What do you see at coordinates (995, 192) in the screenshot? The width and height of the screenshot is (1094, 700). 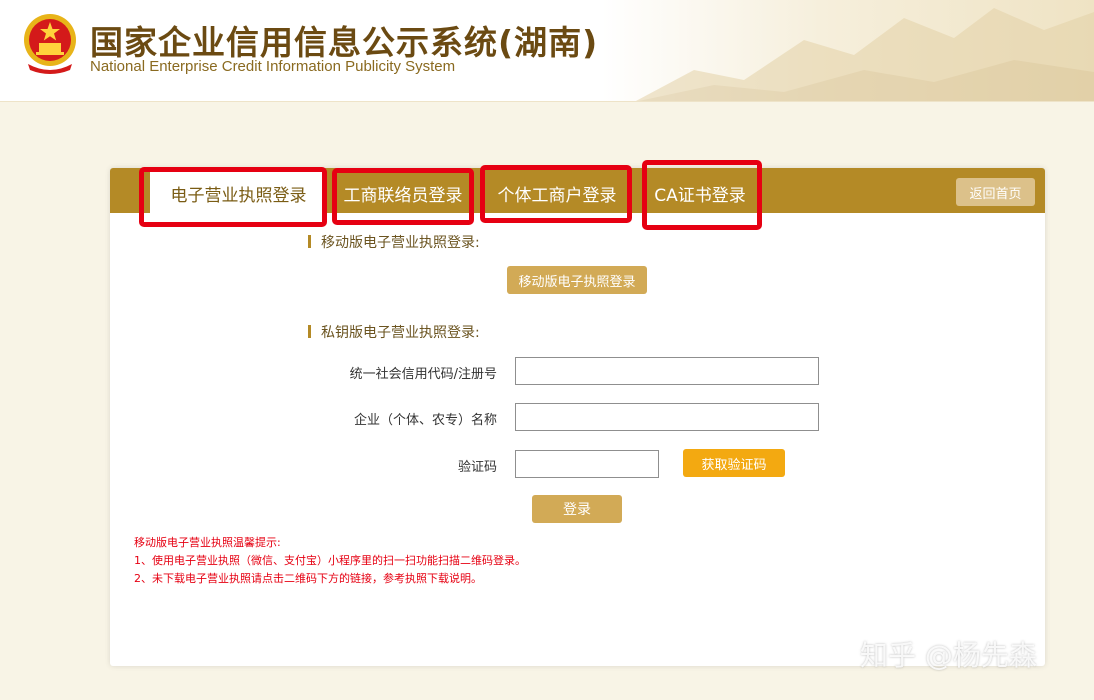 I see `return-home-button: 返回首页` at bounding box center [995, 192].